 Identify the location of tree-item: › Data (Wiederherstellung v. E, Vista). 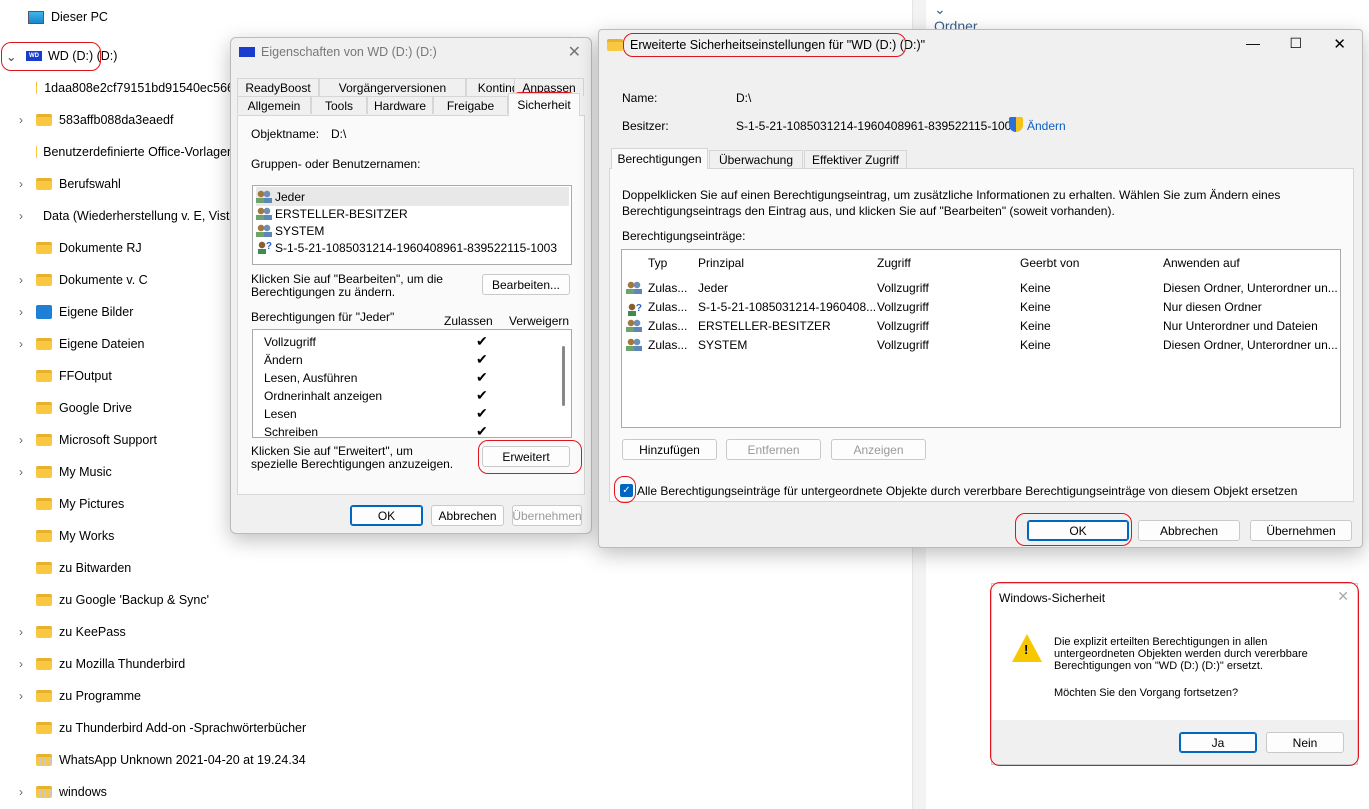
(124, 216).